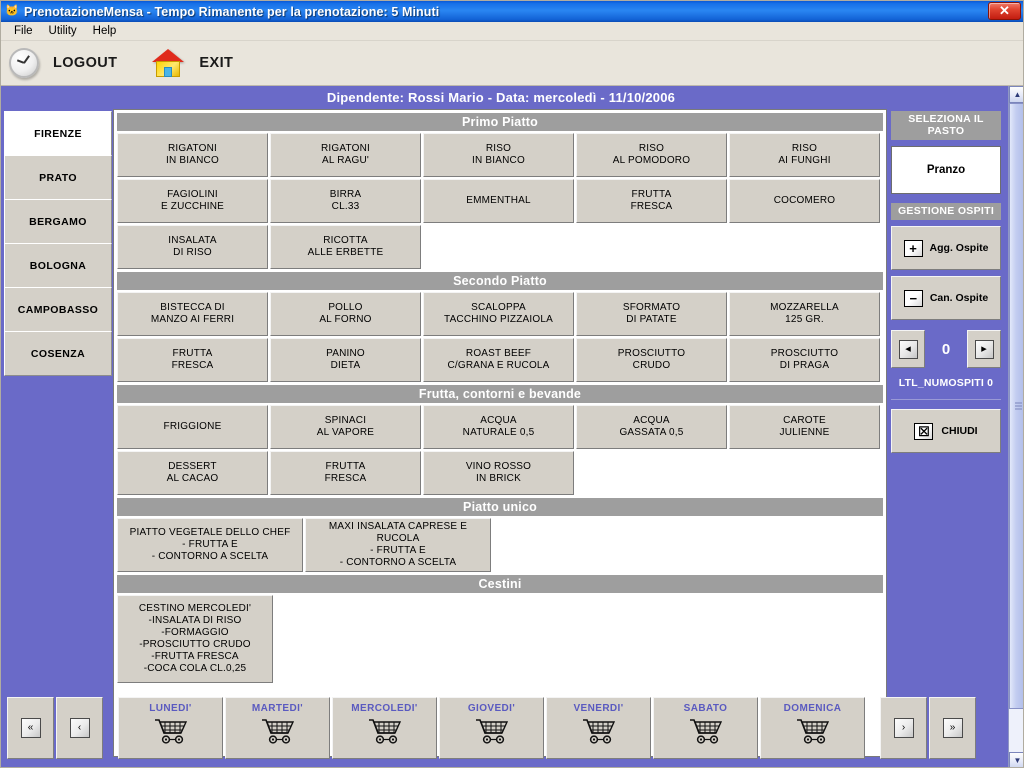 Image resolution: width=1024 pixels, height=768 pixels. I want to click on dish-text-line1: FRUTTA, so click(192, 353).